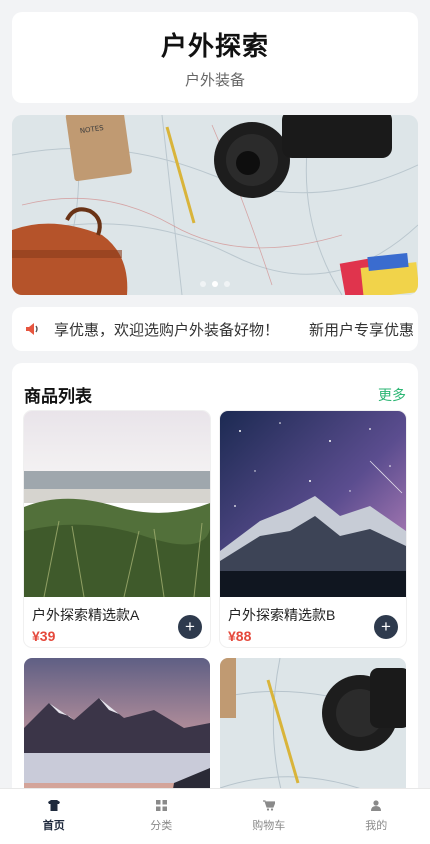 This screenshot has width=430, height=844. What do you see at coordinates (282, 615) in the screenshot?
I see `product-name: 户外探索精选款B` at bounding box center [282, 615].